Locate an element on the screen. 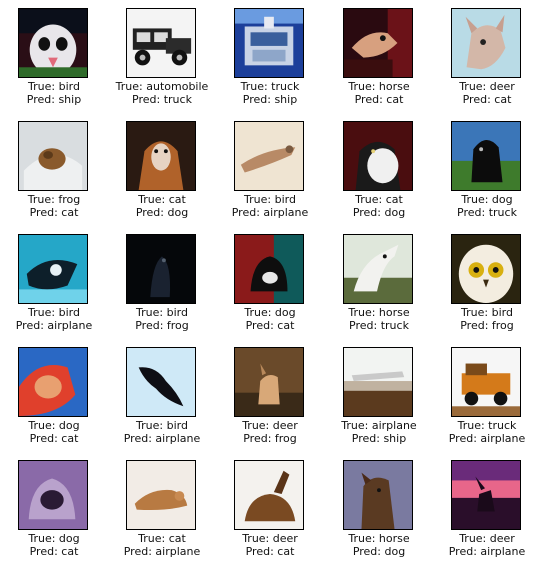 This screenshot has width=541, height=578. sample-cell: True: cat Pred: airplane is located at coordinates (162, 508).